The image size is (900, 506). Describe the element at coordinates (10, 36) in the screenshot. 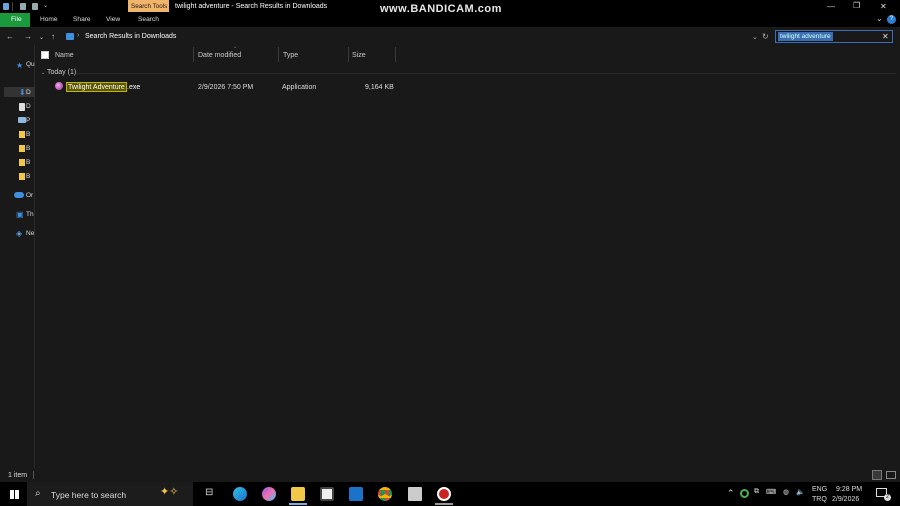

I see `back-icon: ←` at that location.